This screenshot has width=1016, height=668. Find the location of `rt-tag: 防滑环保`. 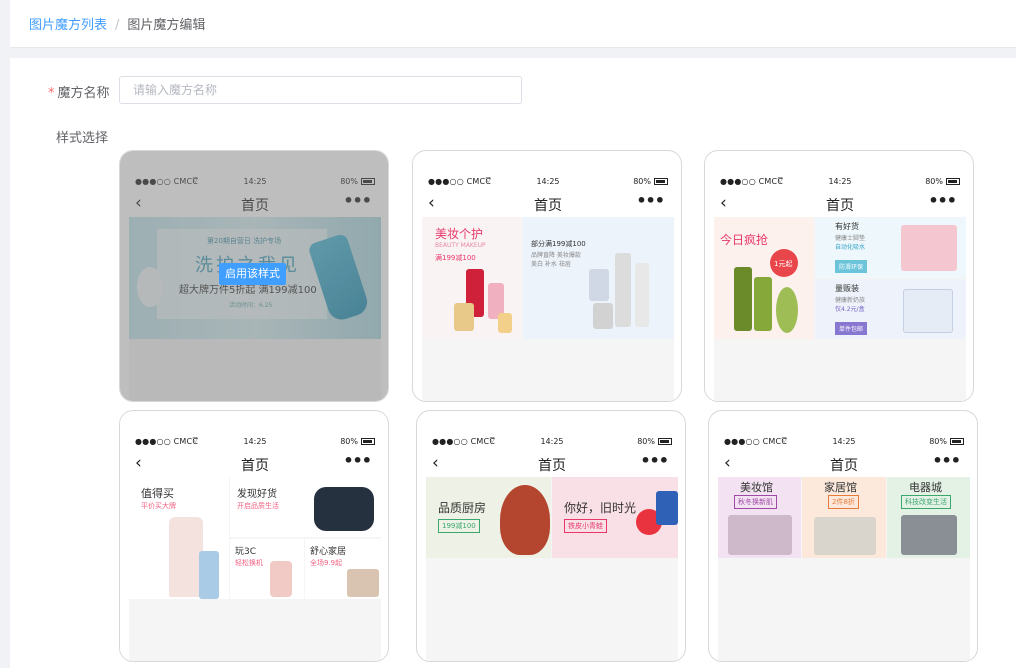

rt-tag: 防滑环保 is located at coordinates (851, 266).